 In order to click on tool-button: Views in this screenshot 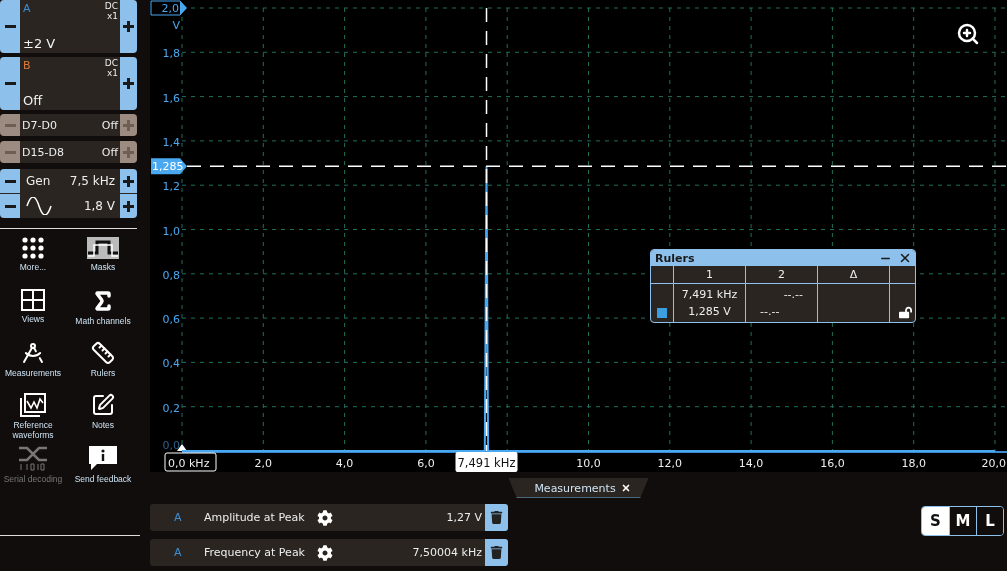, I will do `click(33, 315)`.